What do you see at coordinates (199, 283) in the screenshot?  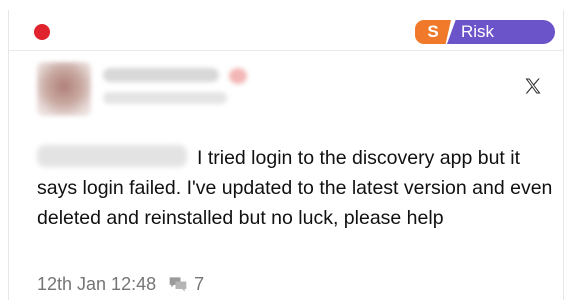 I see `comment-count: 7` at bounding box center [199, 283].